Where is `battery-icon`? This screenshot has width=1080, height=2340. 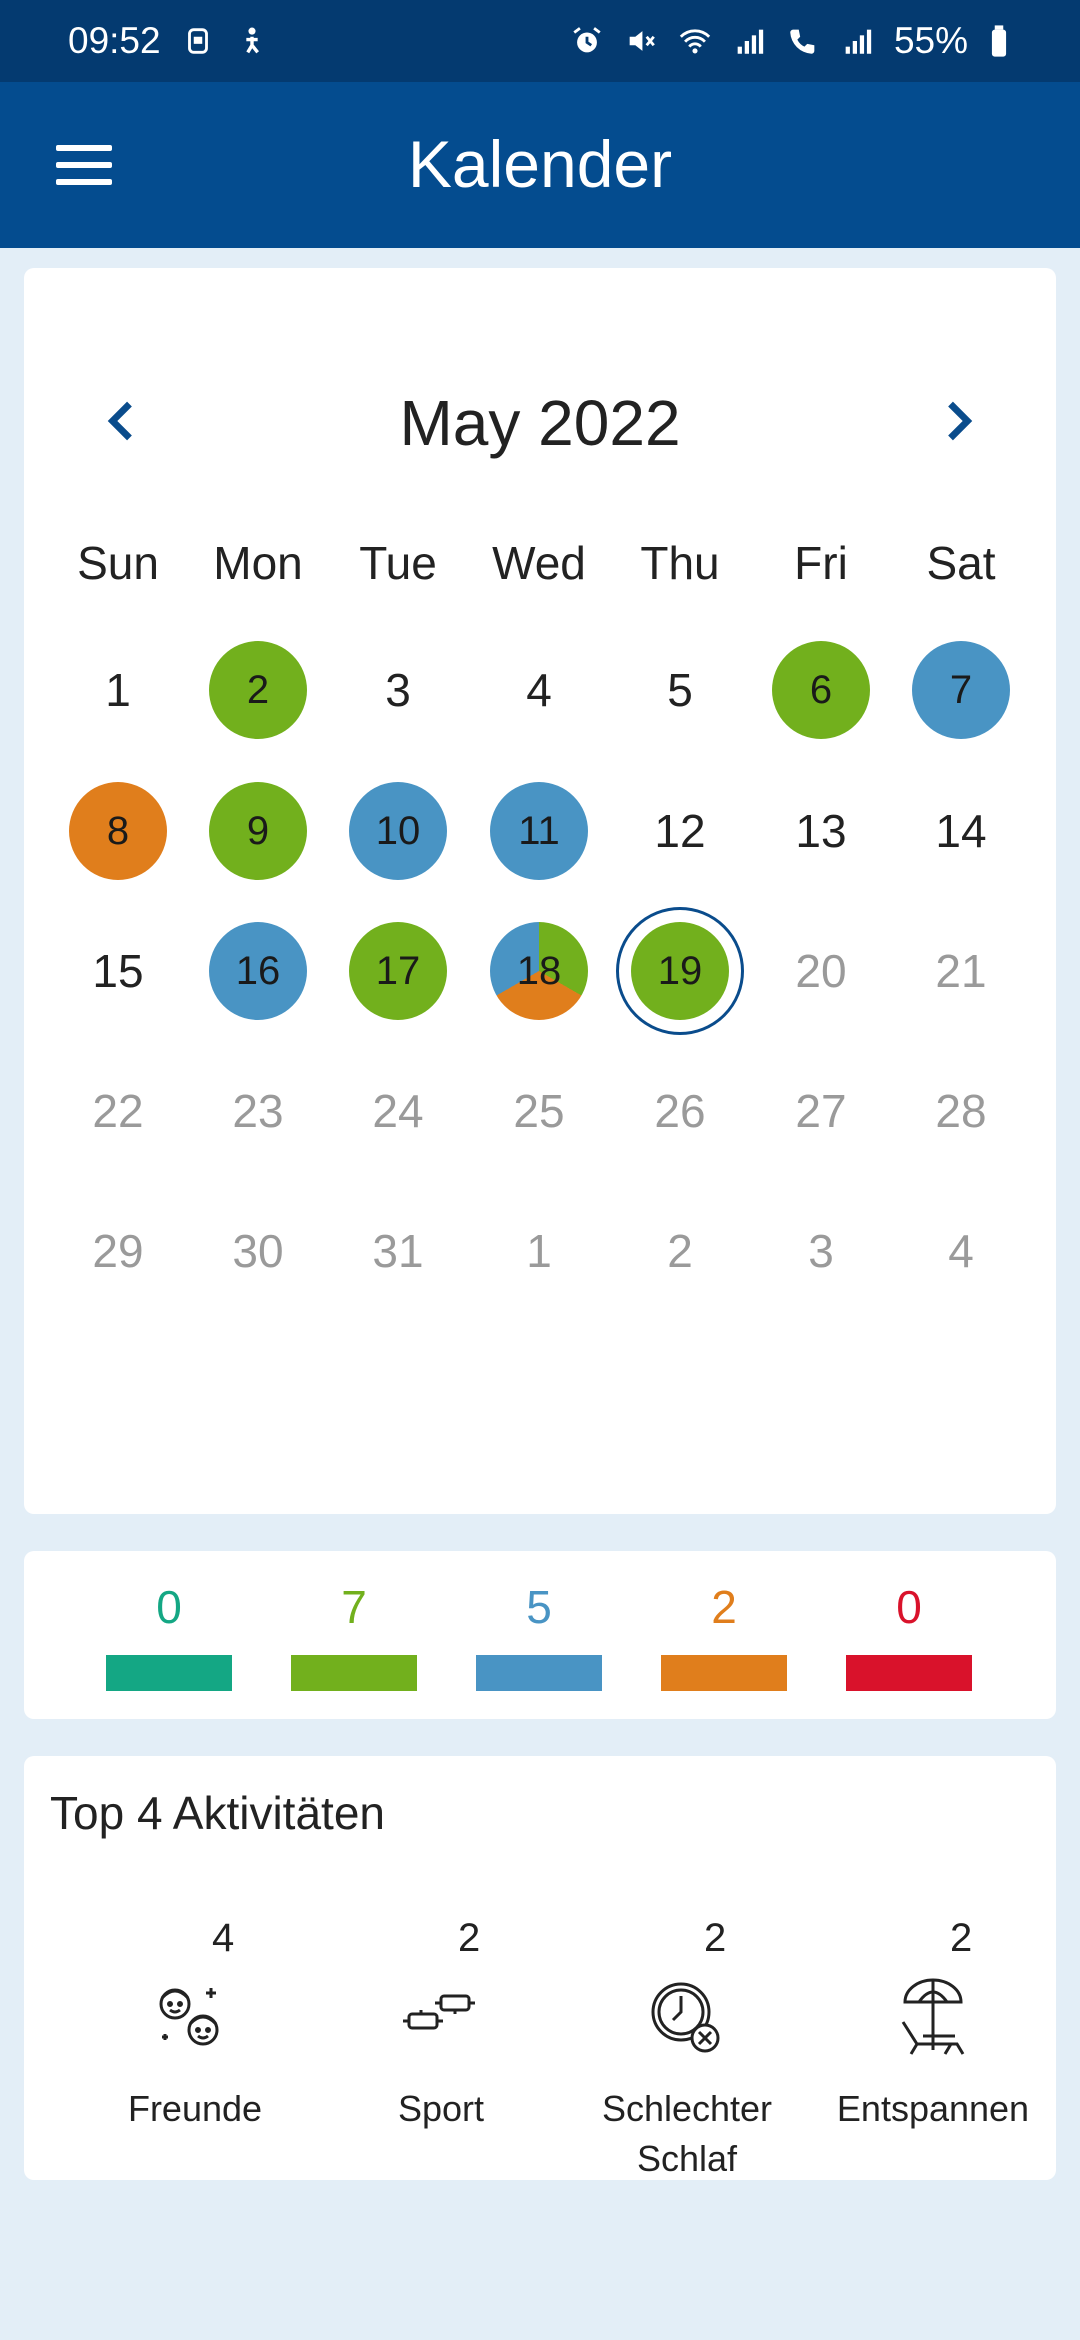 battery-icon is located at coordinates (999, 41).